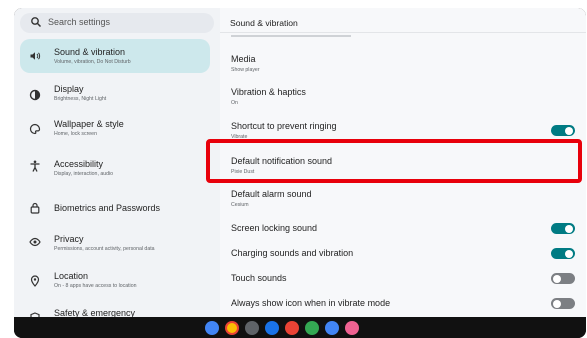 The image size is (587, 338). What do you see at coordinates (234, 103) in the screenshot?
I see `row-subtitle: On` at bounding box center [234, 103].